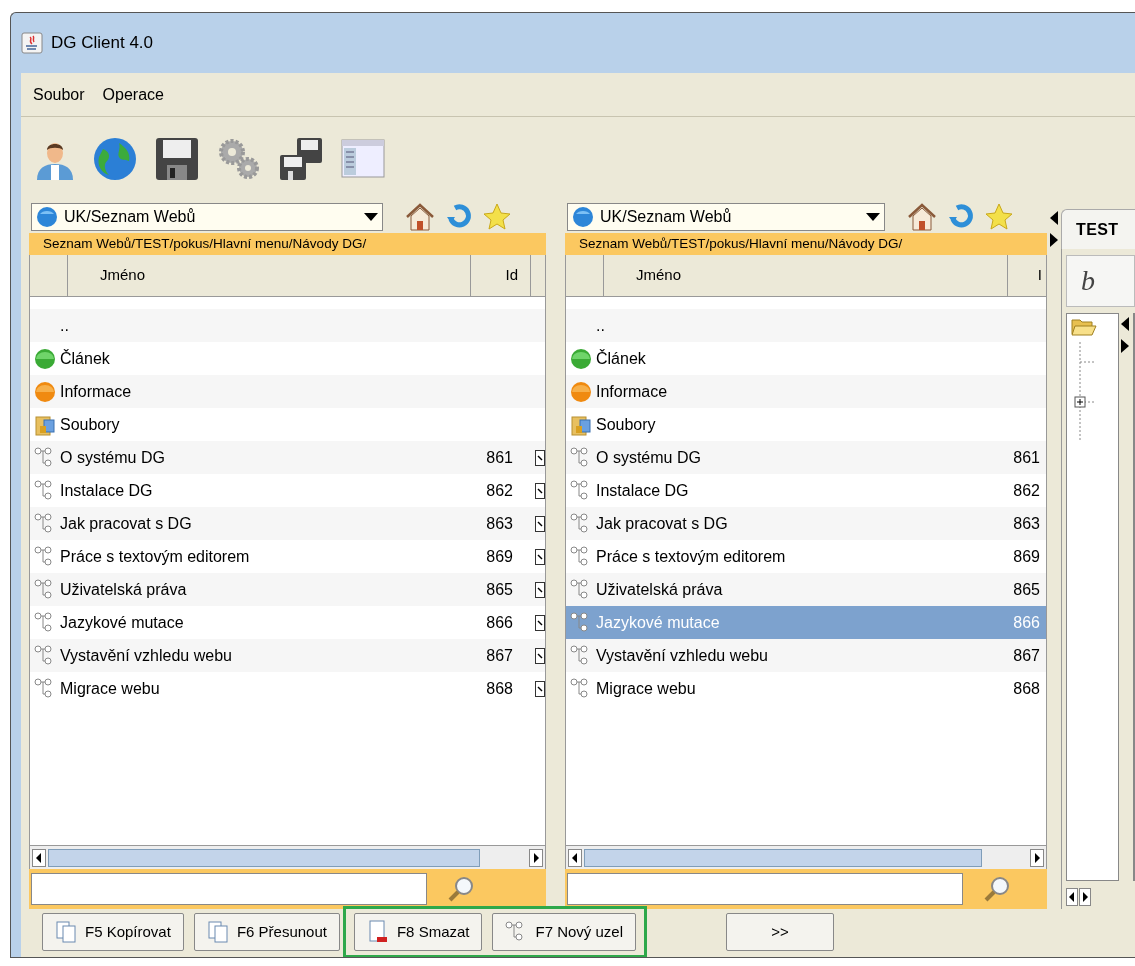 The height and width of the screenshot is (966, 1135). What do you see at coordinates (1088, 281) in the screenshot?
I see `bold-button: b` at bounding box center [1088, 281].